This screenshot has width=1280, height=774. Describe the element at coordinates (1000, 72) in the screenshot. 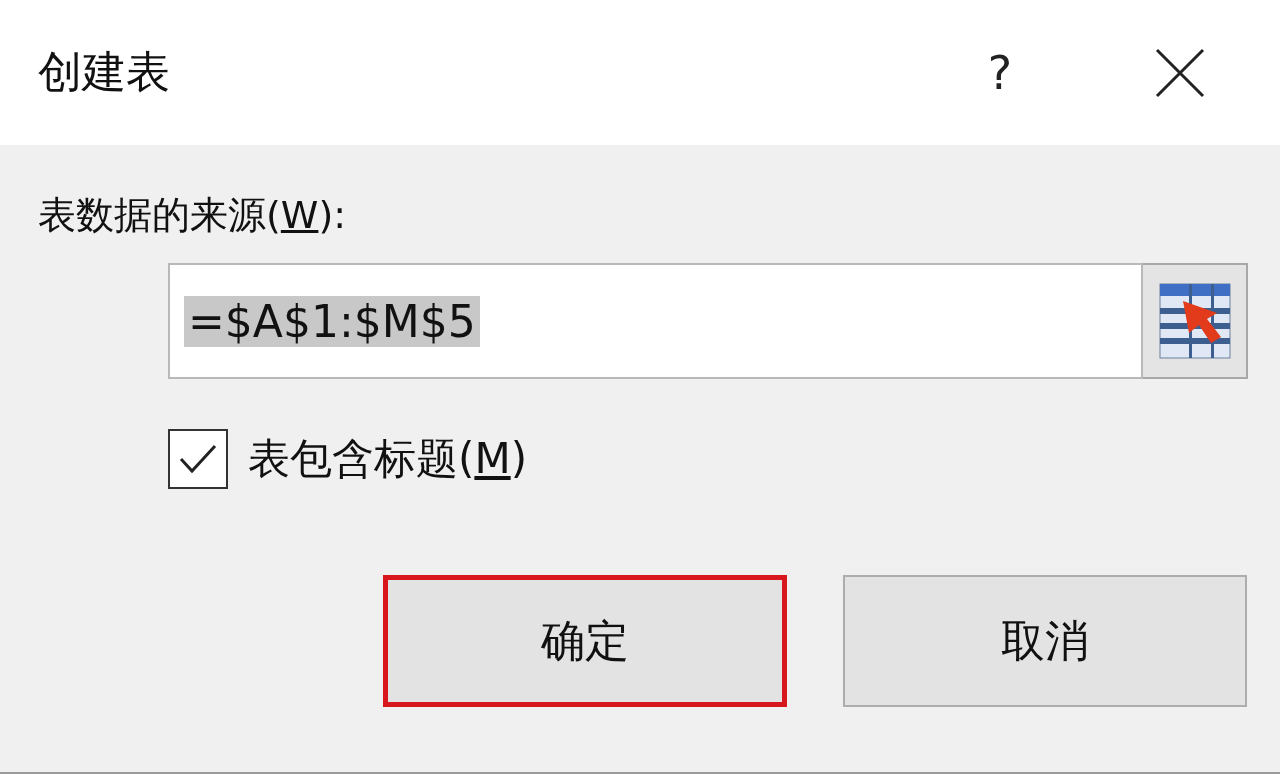

I see `help-button: ?` at that location.